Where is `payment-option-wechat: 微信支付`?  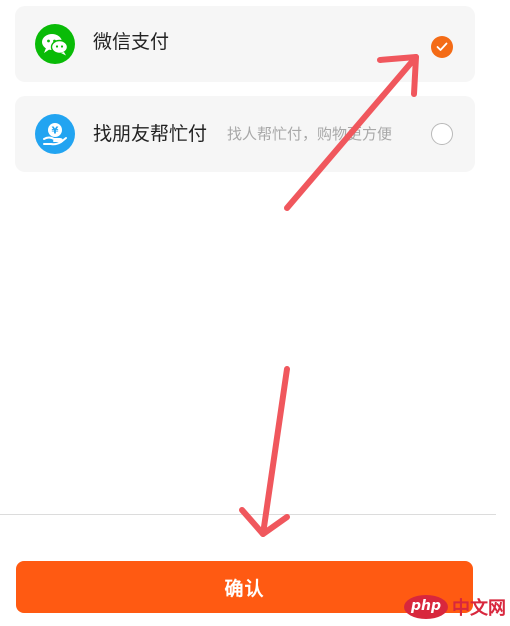 payment-option-wechat: 微信支付 is located at coordinates (245, 44).